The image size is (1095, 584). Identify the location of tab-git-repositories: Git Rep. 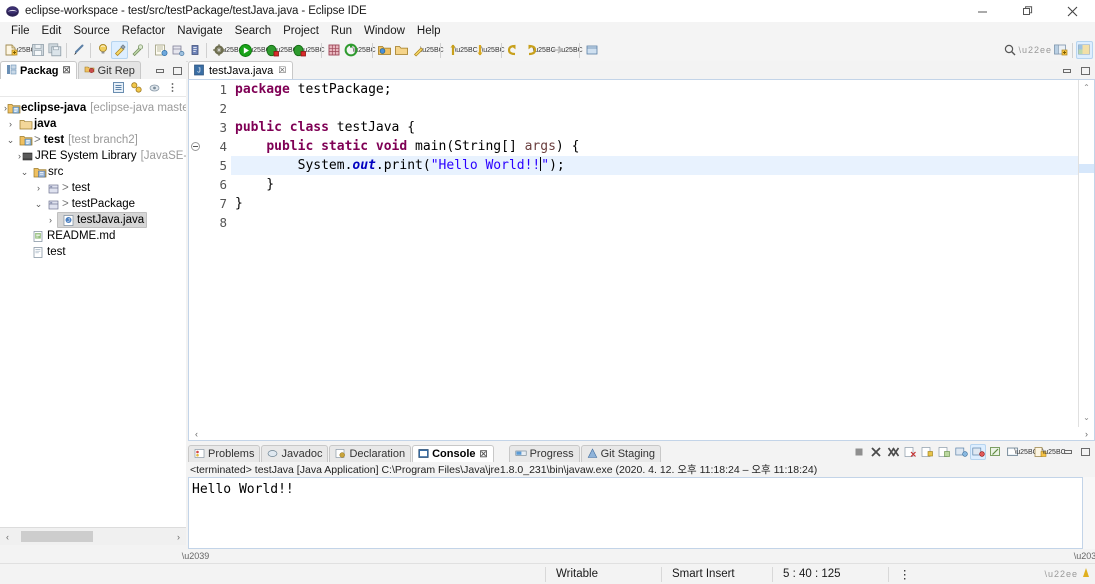
(109, 70).